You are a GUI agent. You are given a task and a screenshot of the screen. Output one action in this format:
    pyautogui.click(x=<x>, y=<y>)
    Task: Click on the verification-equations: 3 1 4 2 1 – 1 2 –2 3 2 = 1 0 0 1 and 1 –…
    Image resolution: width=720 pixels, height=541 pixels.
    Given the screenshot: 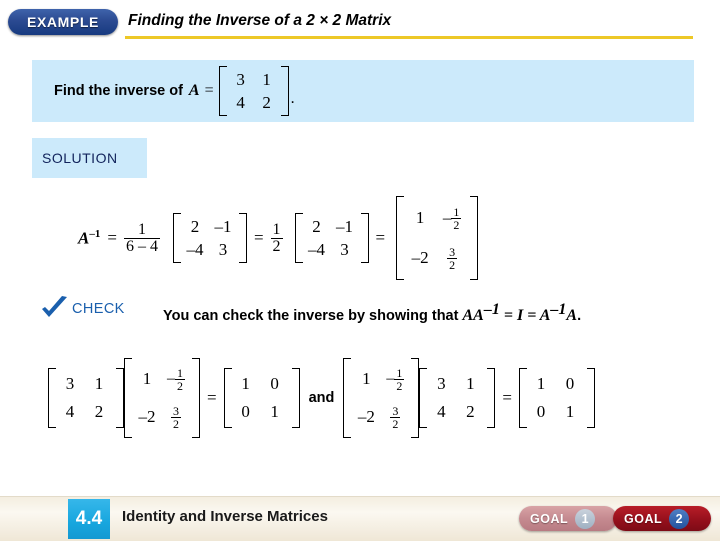 What is the action you would take?
    pyautogui.click(x=321, y=398)
    